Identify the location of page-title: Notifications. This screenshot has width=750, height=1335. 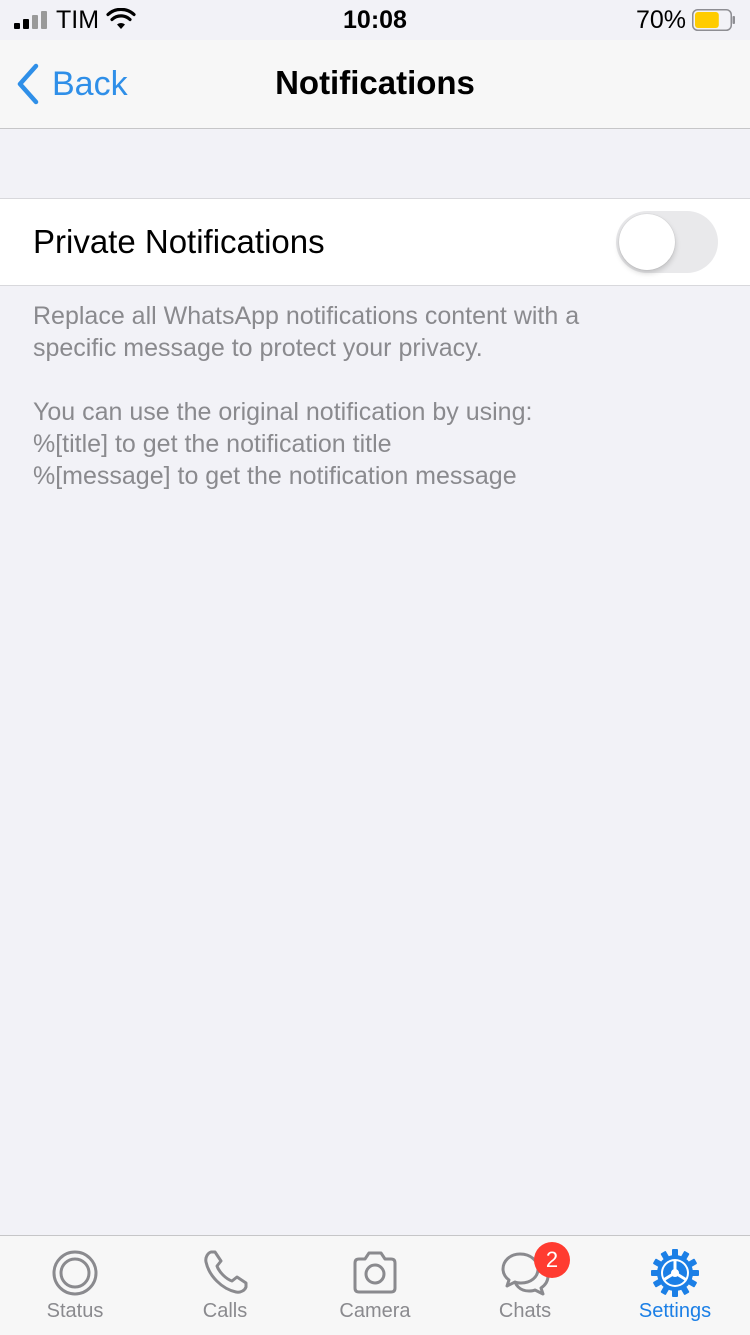
(375, 82).